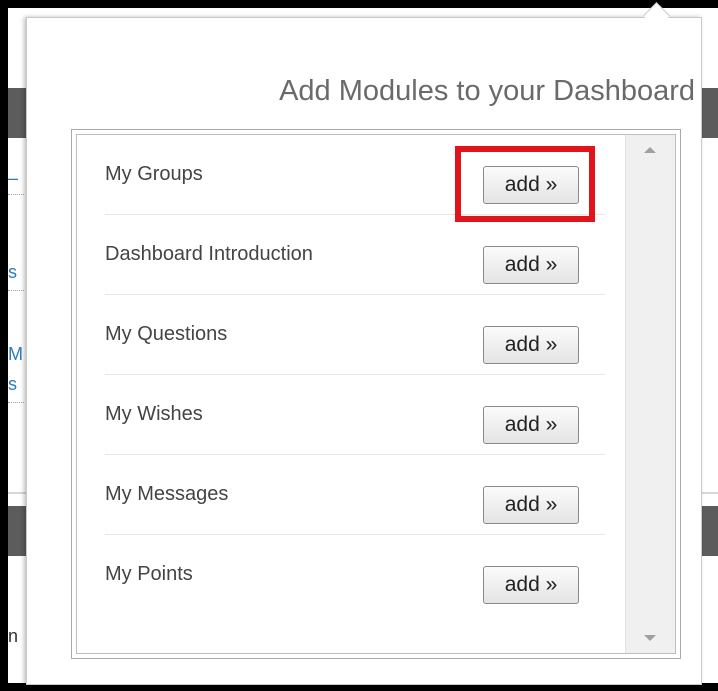  What do you see at coordinates (656, 15) in the screenshot?
I see `dialog-pointer-notch` at bounding box center [656, 15].